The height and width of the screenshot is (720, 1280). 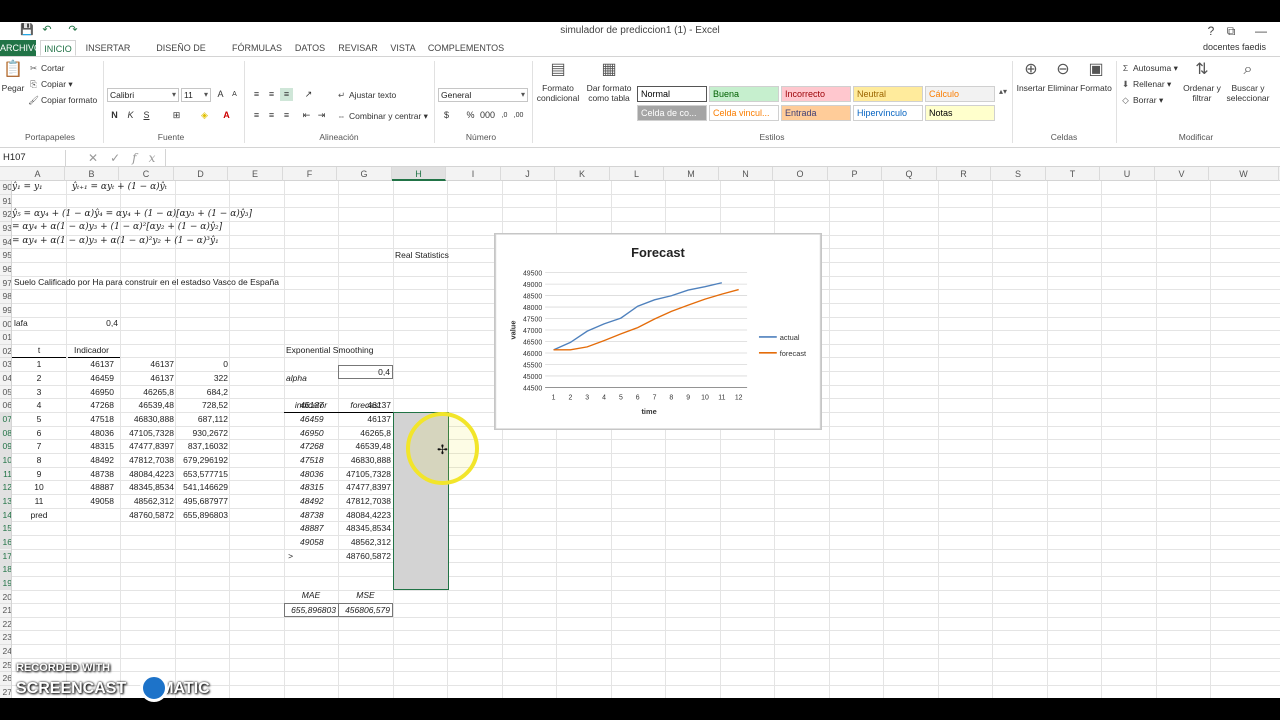 I want to click on column-header-n: N, so click(x=746, y=174).